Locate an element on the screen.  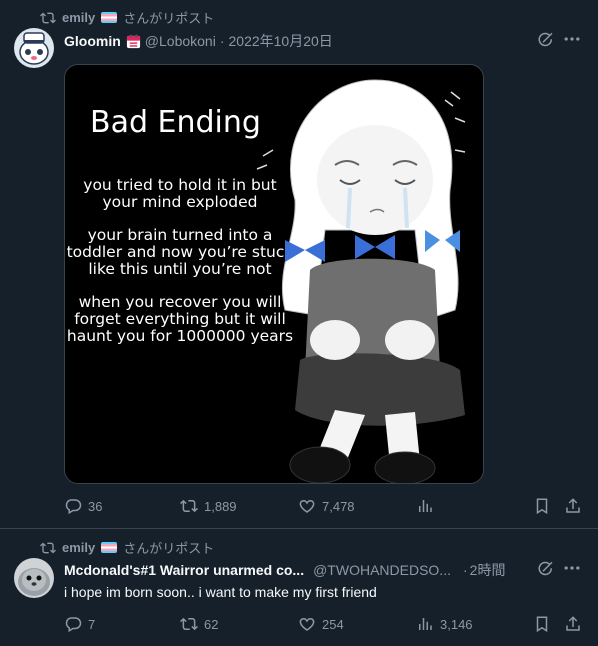
reply-count: 7 is located at coordinates (92, 624).